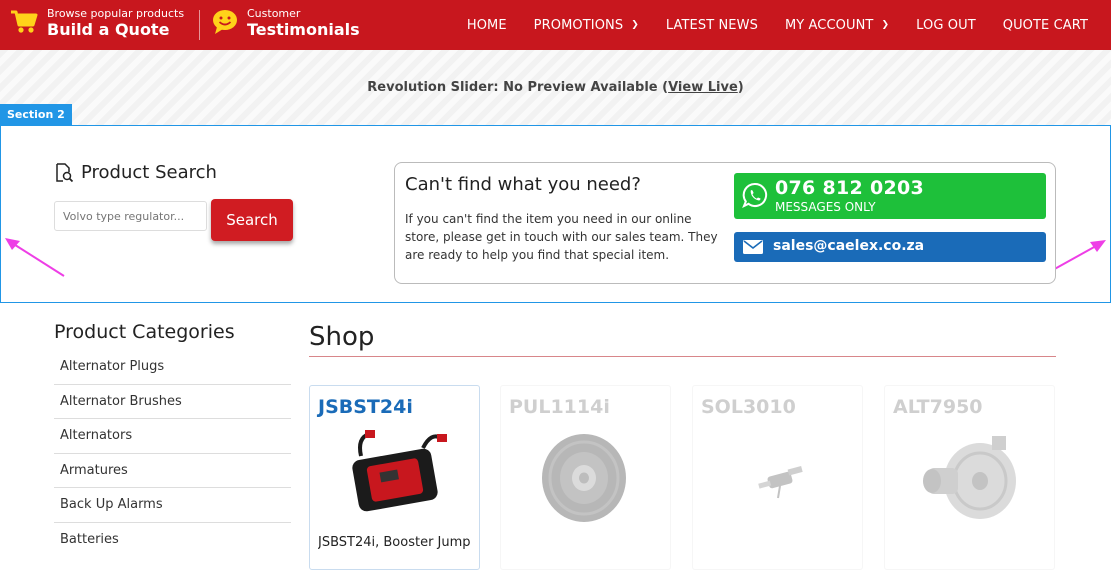  What do you see at coordinates (274, 13) in the screenshot?
I see `testimonial-subtitle: Customer` at bounding box center [274, 13].